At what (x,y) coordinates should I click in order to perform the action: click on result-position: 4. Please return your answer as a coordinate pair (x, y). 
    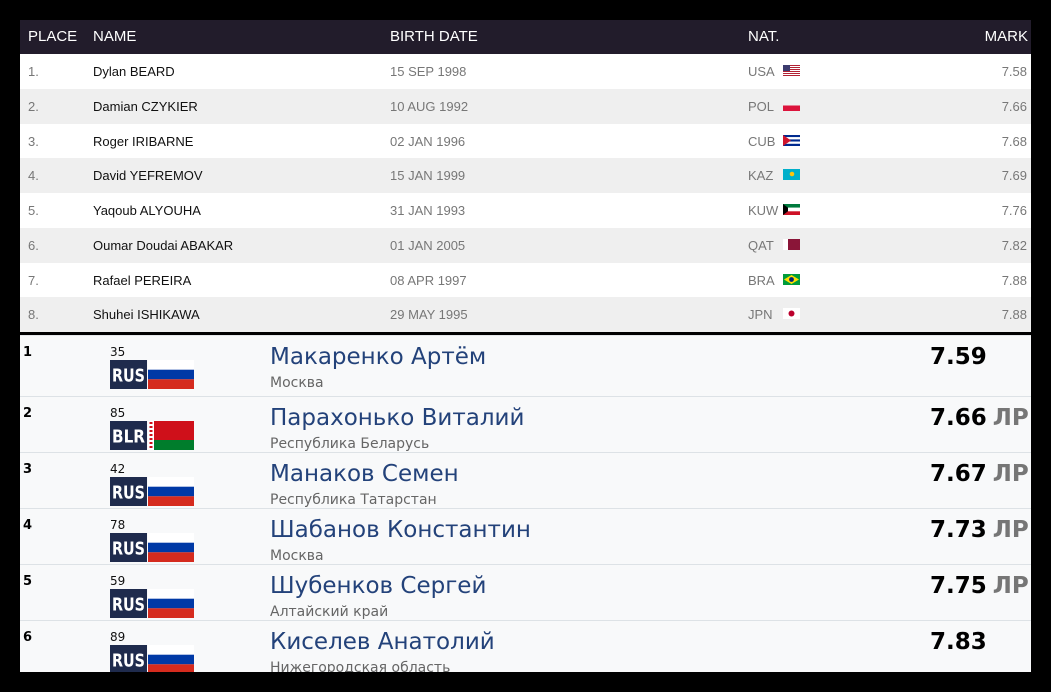
    Looking at the image, I should click on (28, 525).